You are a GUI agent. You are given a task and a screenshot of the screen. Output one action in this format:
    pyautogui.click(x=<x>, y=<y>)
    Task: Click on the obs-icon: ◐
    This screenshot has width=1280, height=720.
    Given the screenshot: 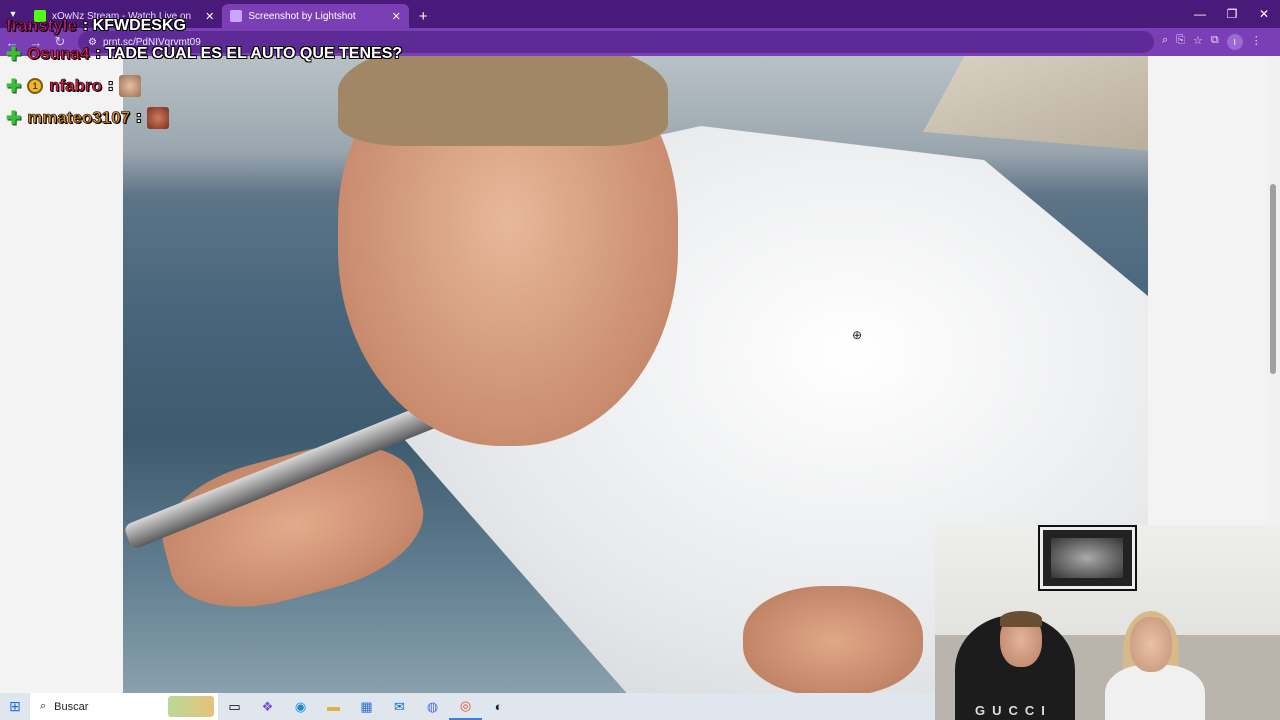 What is the action you would take?
    pyautogui.click(x=498, y=706)
    